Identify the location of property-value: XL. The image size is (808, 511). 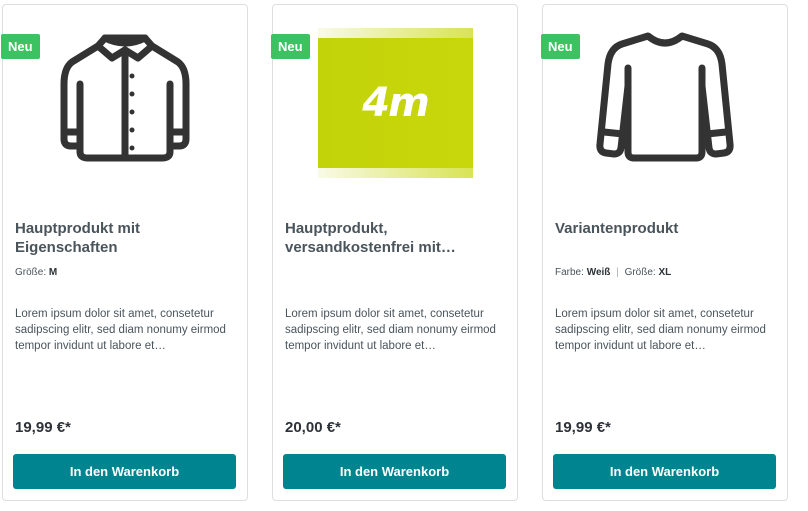
(665, 272).